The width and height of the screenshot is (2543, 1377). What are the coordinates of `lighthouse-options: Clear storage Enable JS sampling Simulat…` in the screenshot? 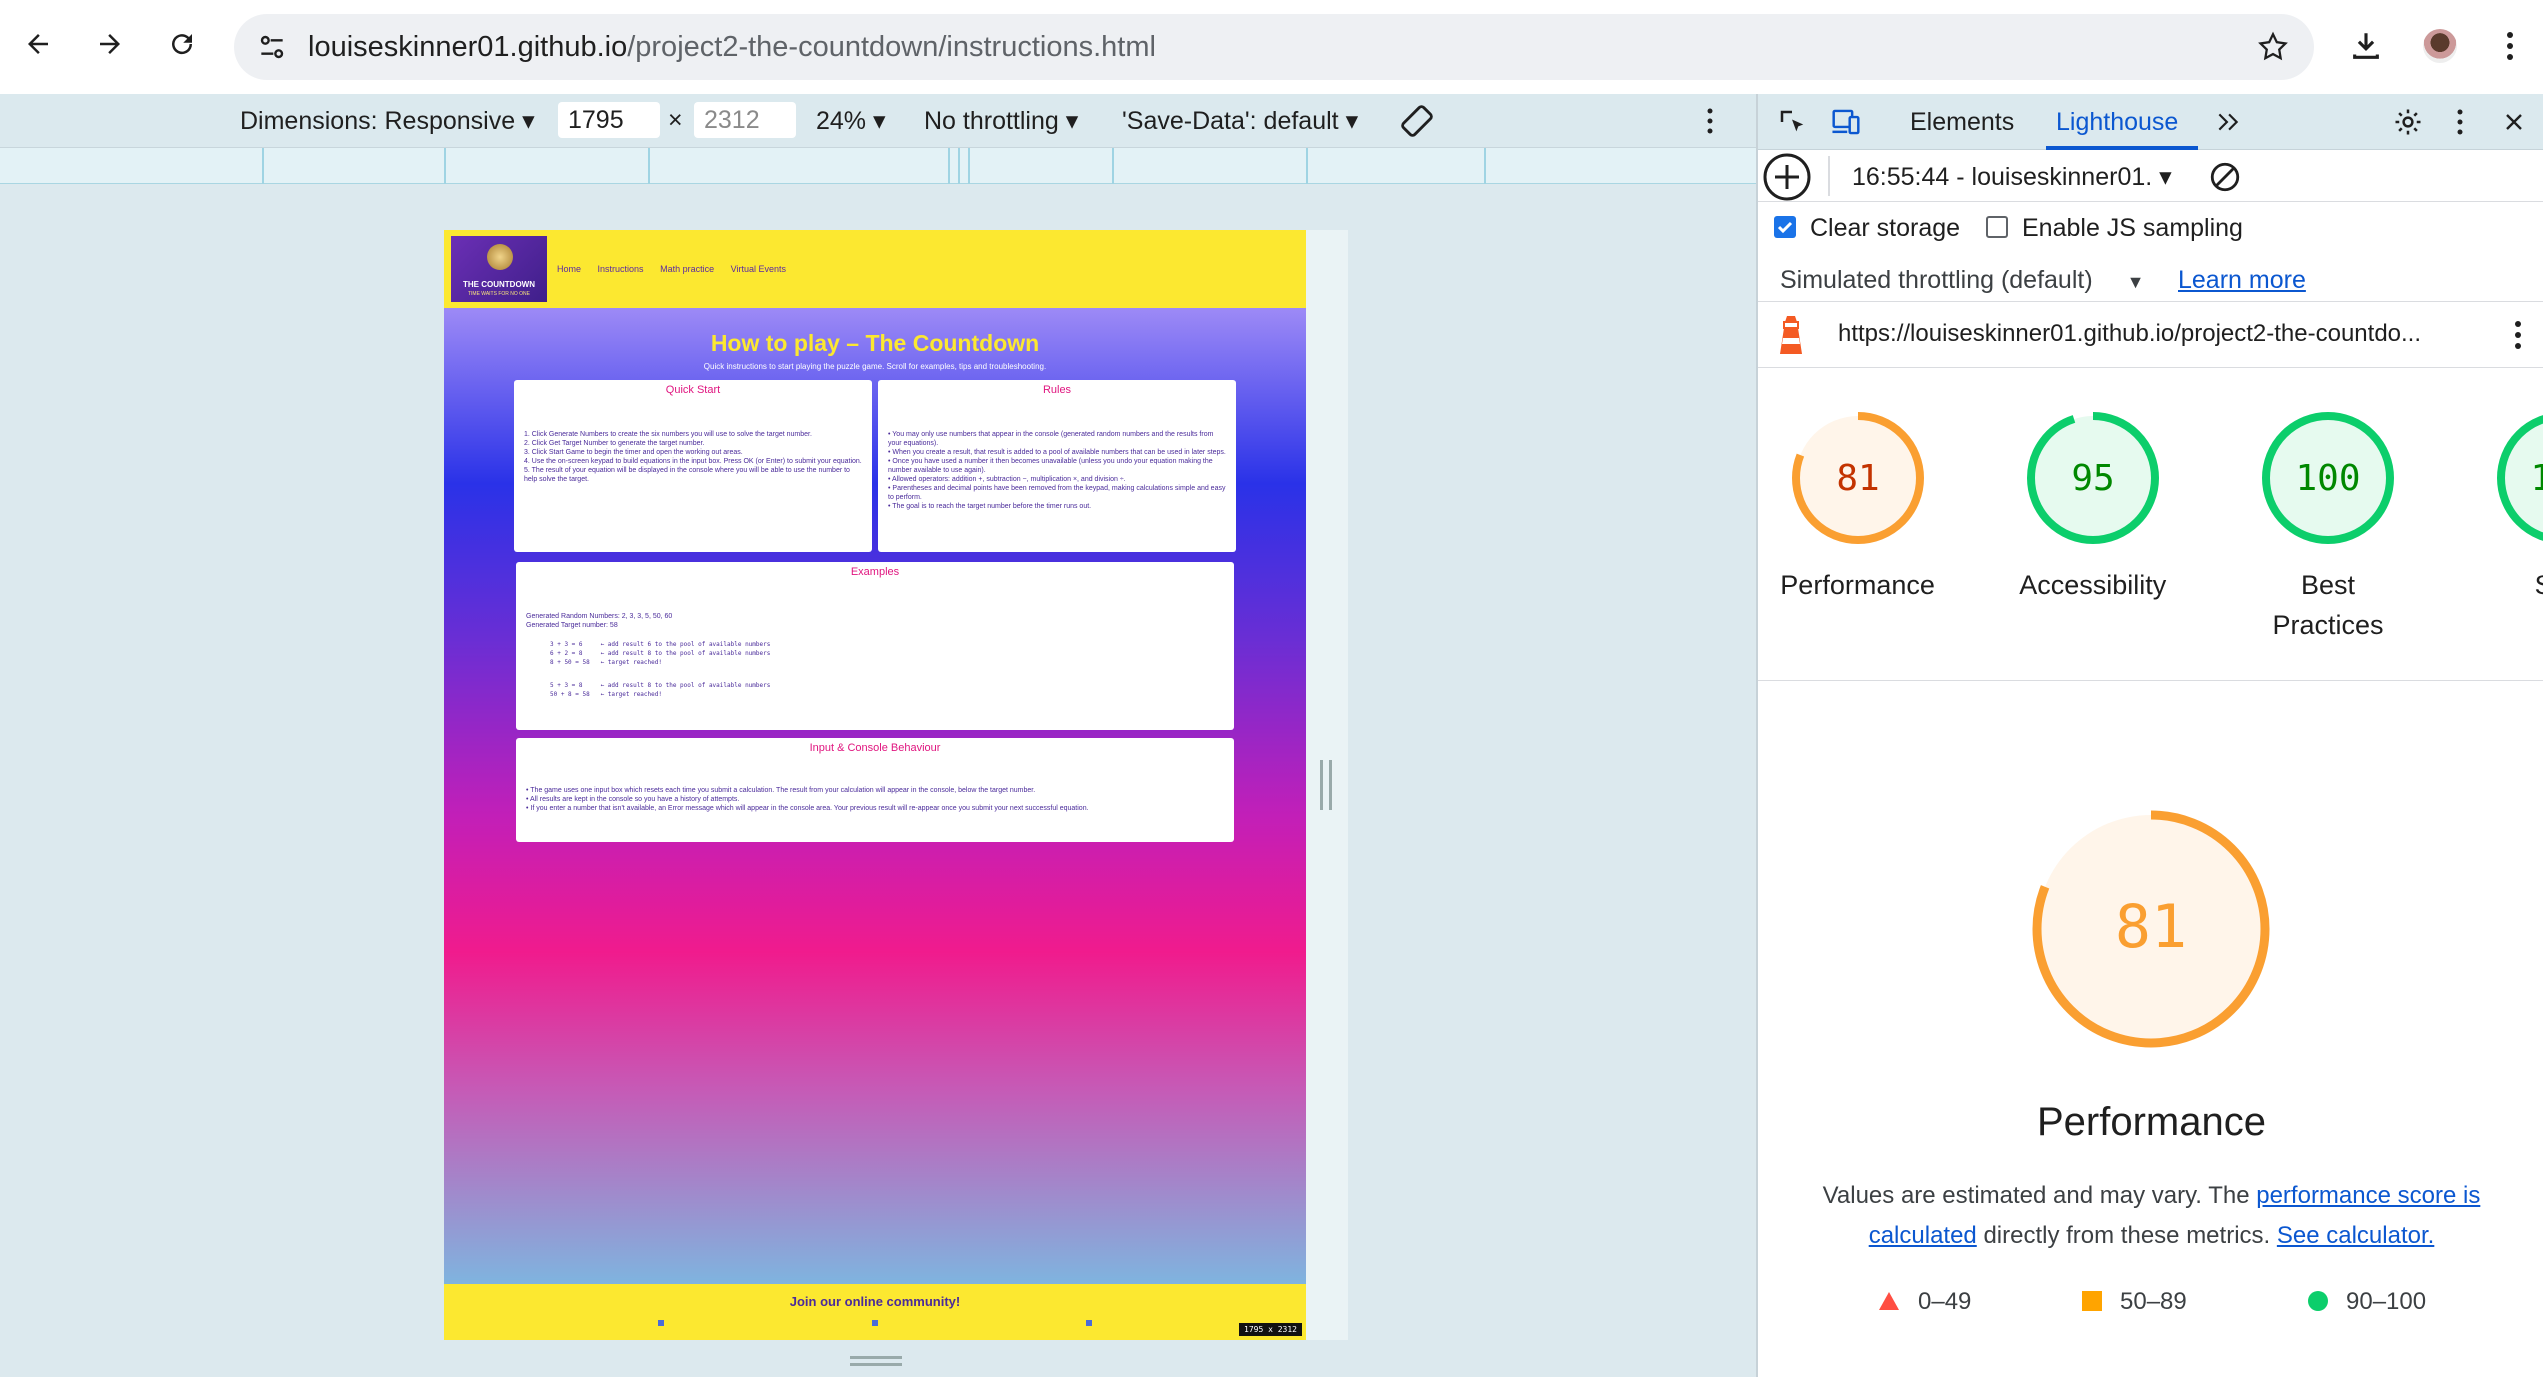 It's located at (2150, 252).